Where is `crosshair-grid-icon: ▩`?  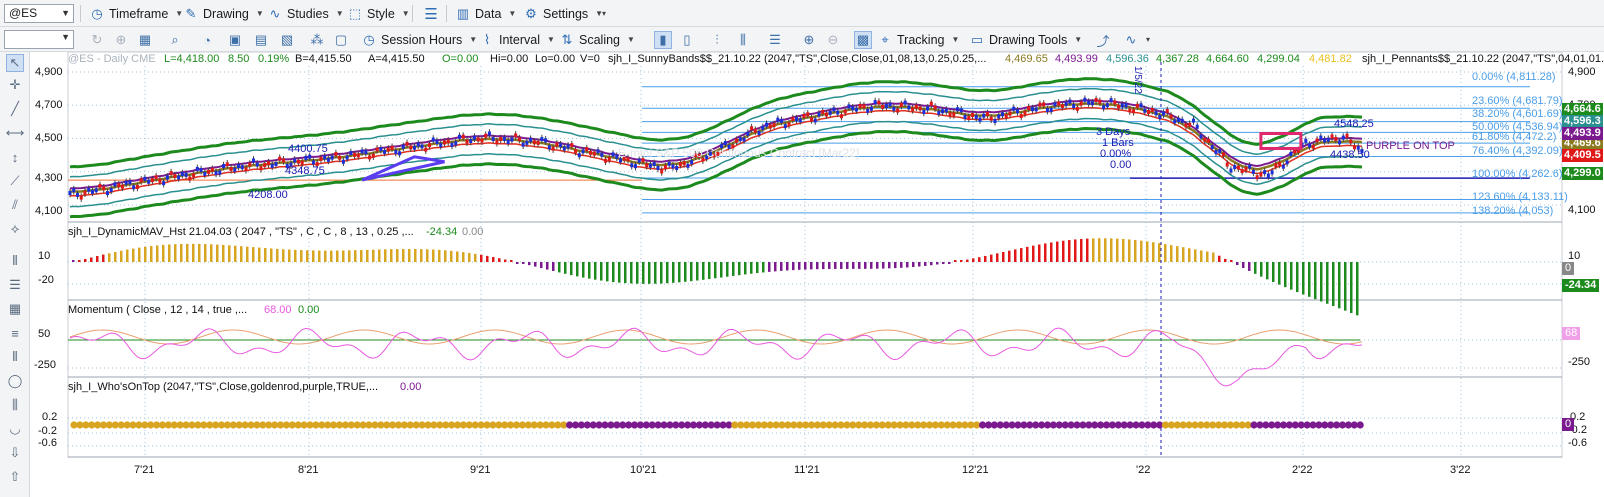
crosshair-grid-icon: ▩ is located at coordinates (863, 40).